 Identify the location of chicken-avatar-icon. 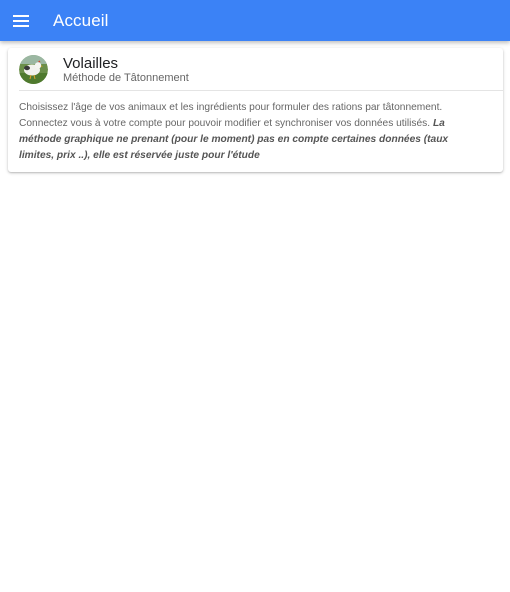
(33, 69).